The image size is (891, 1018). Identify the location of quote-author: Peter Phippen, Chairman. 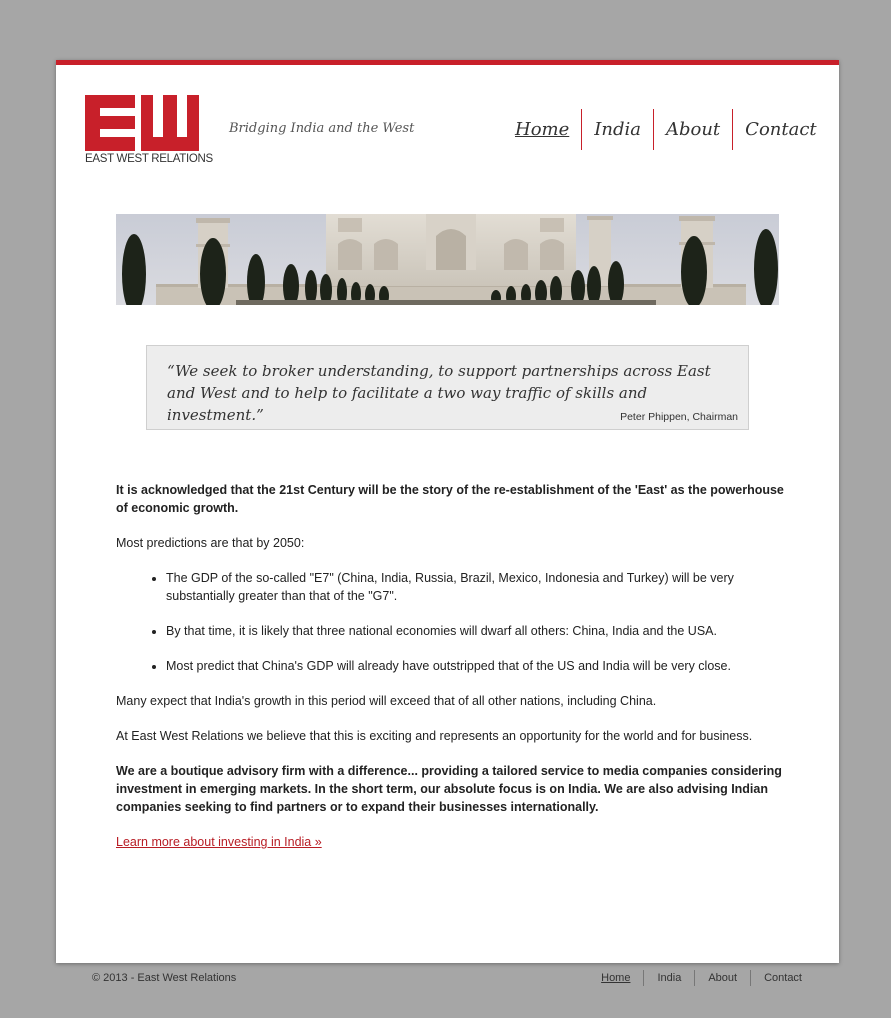
(679, 417).